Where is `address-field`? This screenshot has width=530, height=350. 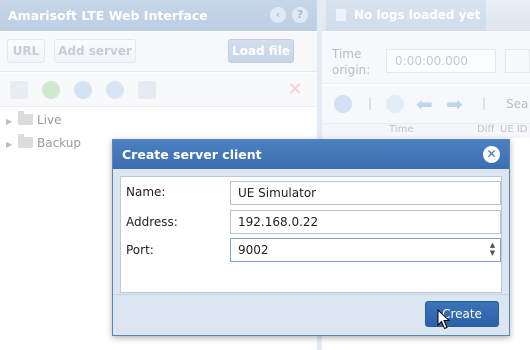 address-field is located at coordinates (365, 222).